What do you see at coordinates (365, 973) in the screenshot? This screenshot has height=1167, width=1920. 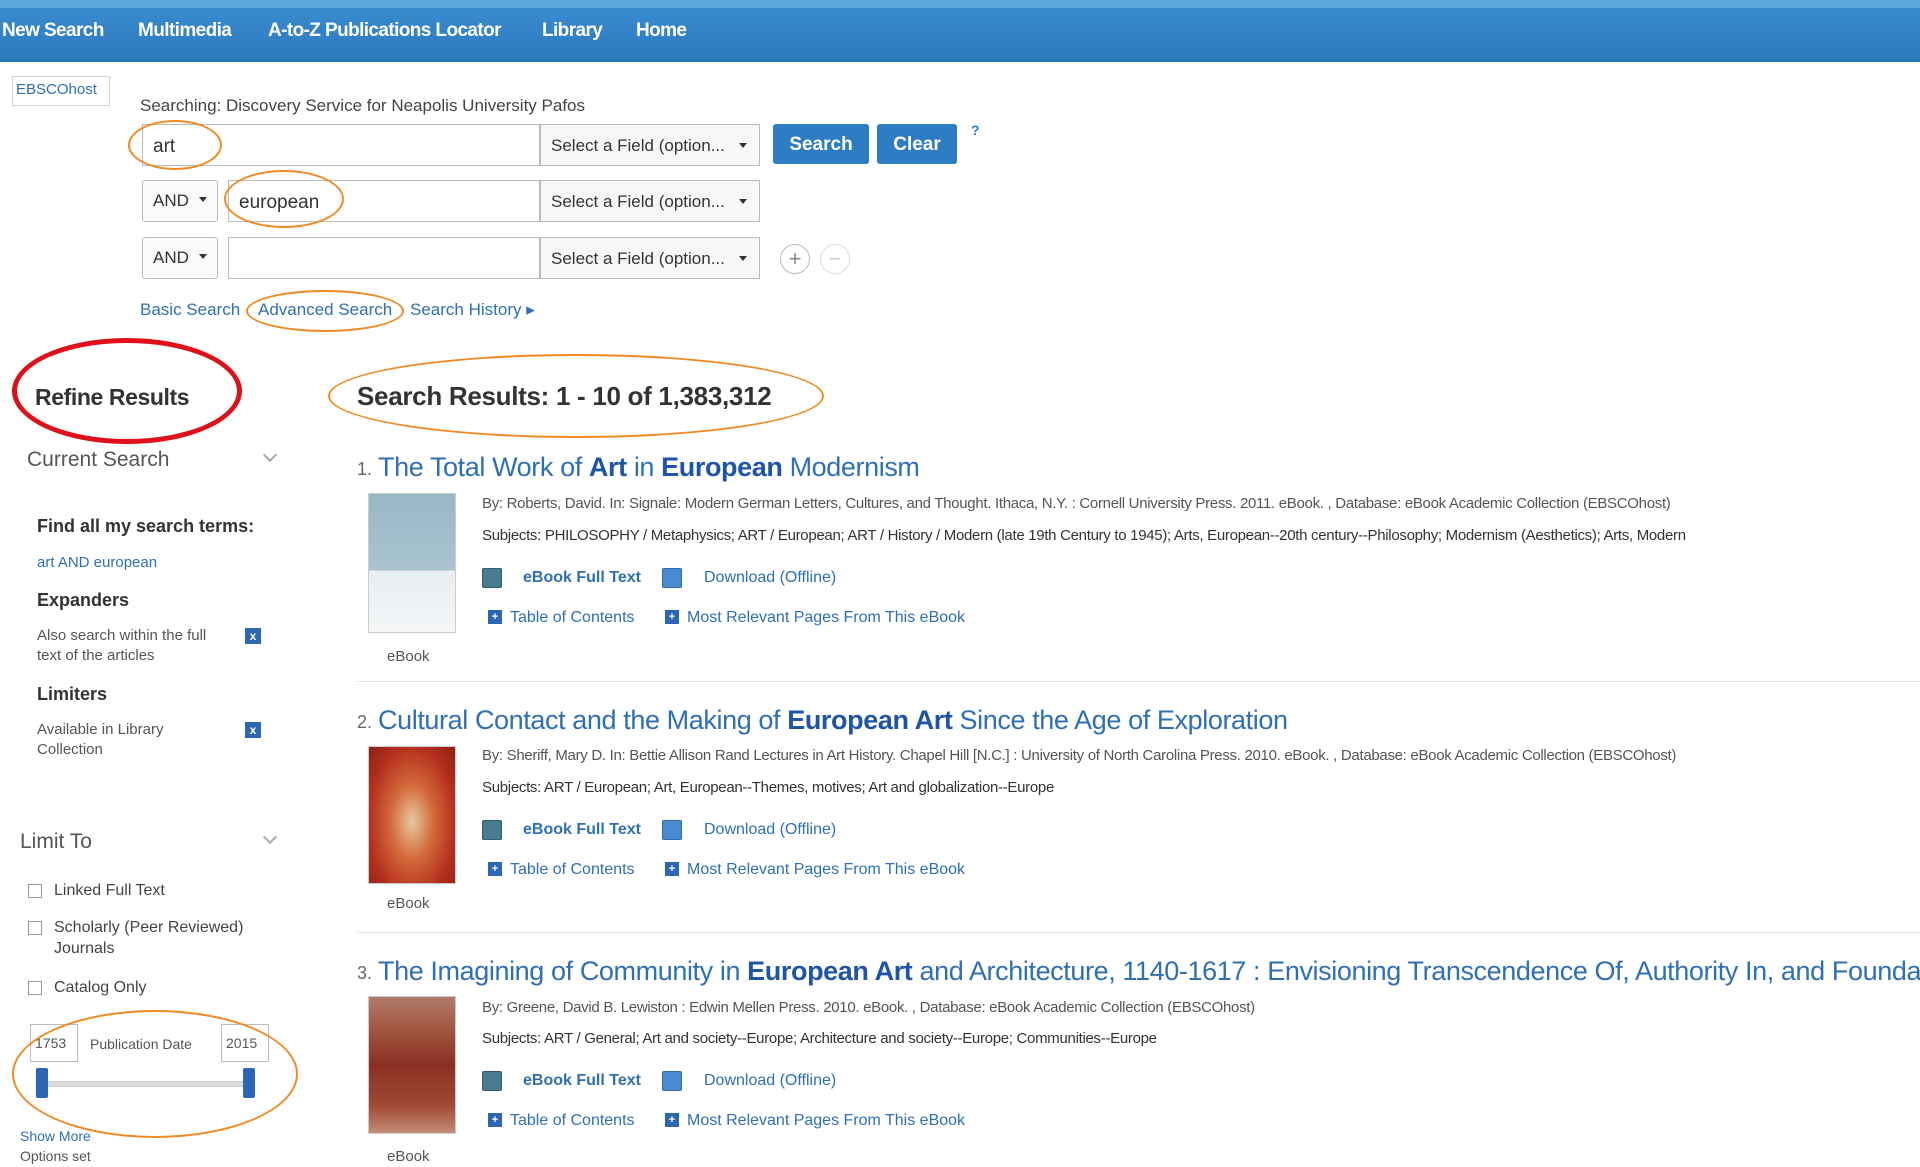 I see `result-number: 3.` at bounding box center [365, 973].